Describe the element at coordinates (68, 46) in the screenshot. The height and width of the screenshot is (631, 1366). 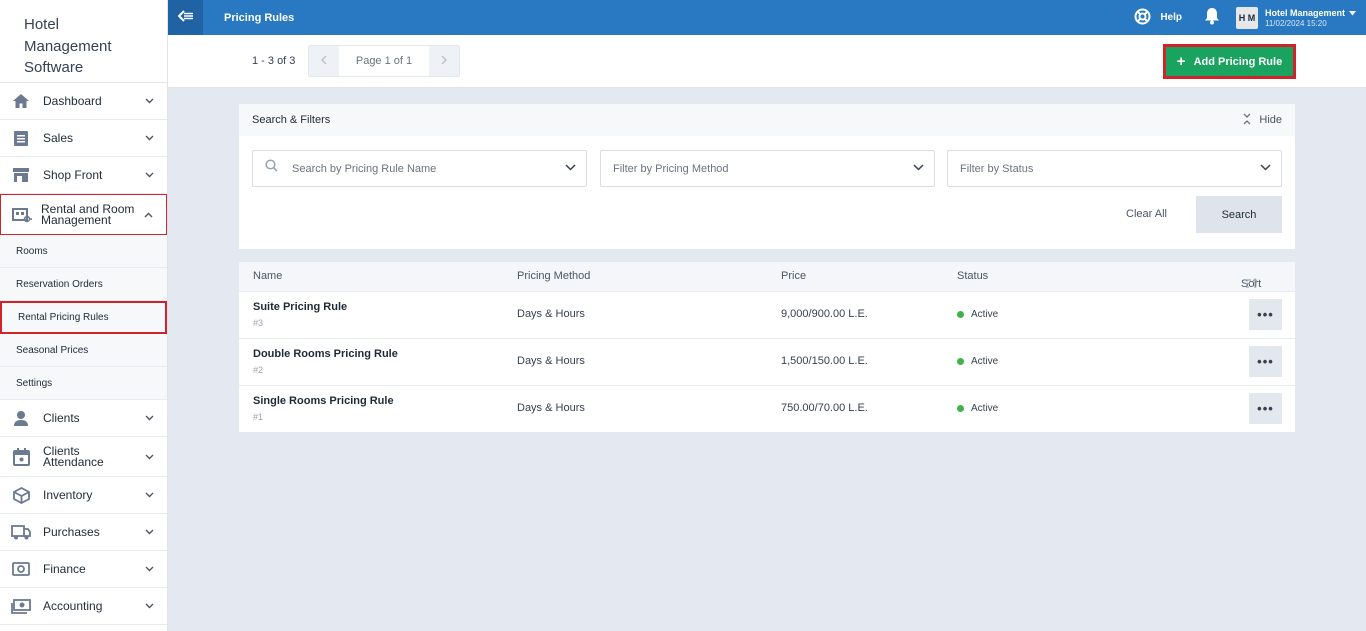
I see `brand-line-2: Management` at that location.